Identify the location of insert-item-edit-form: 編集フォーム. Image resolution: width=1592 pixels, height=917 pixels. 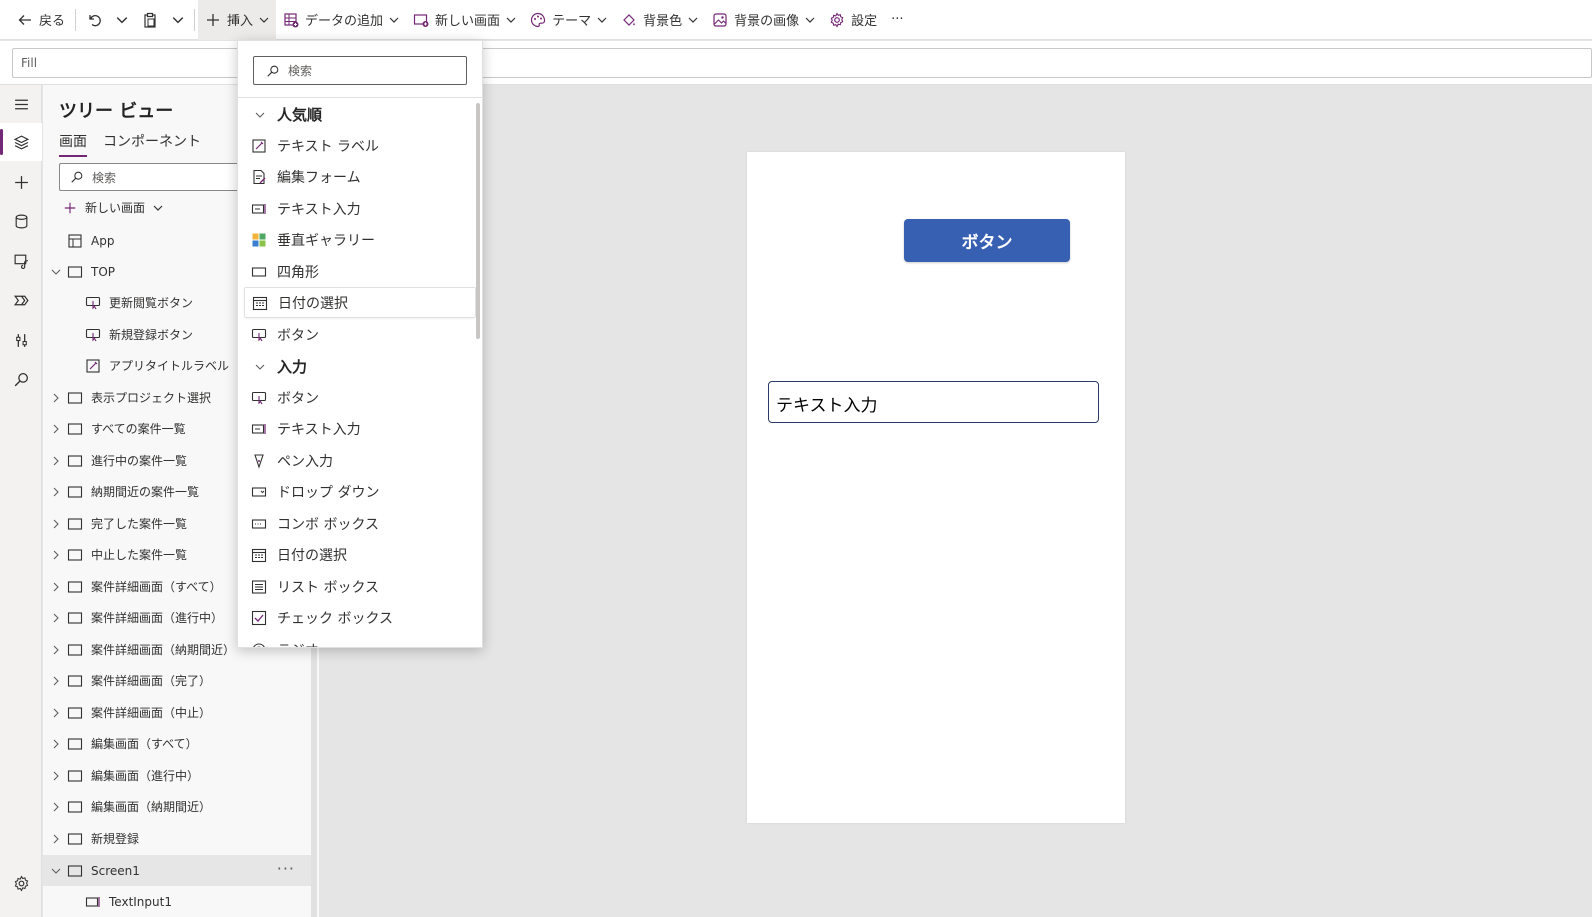
(360, 176).